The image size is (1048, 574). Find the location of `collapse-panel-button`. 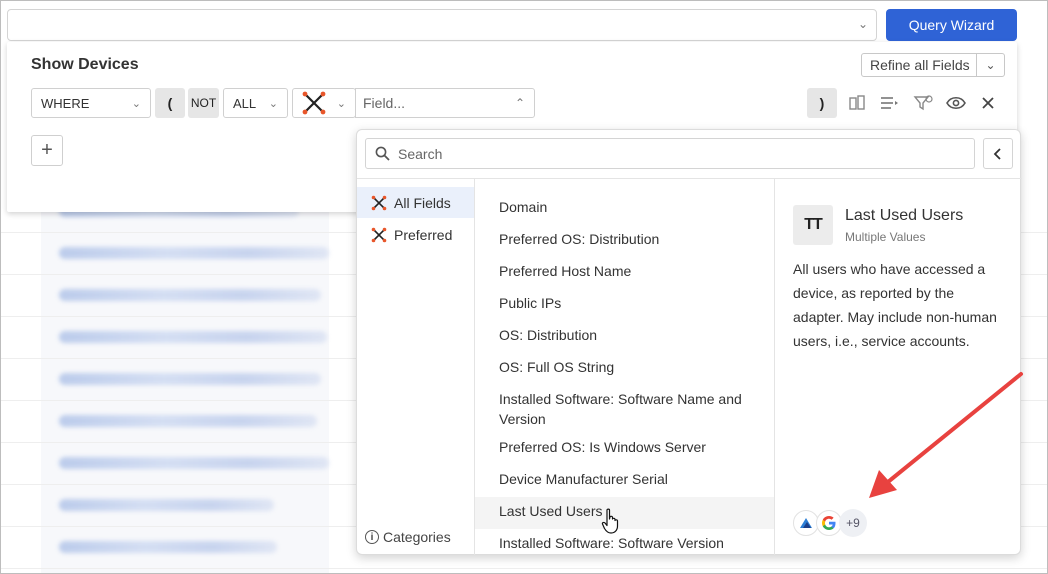

collapse-panel-button is located at coordinates (998, 153).